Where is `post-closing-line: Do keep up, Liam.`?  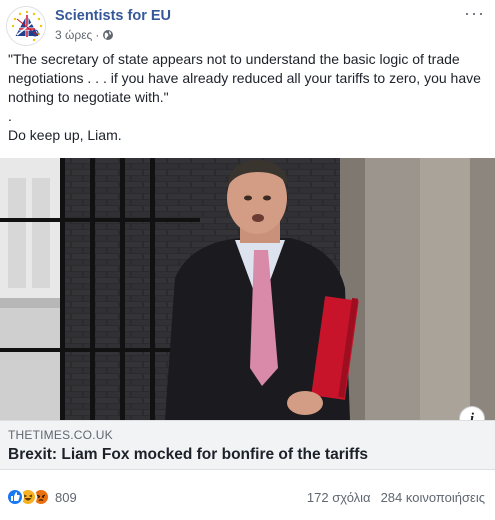
post-closing-line: Do keep up, Liam. is located at coordinates (65, 135).